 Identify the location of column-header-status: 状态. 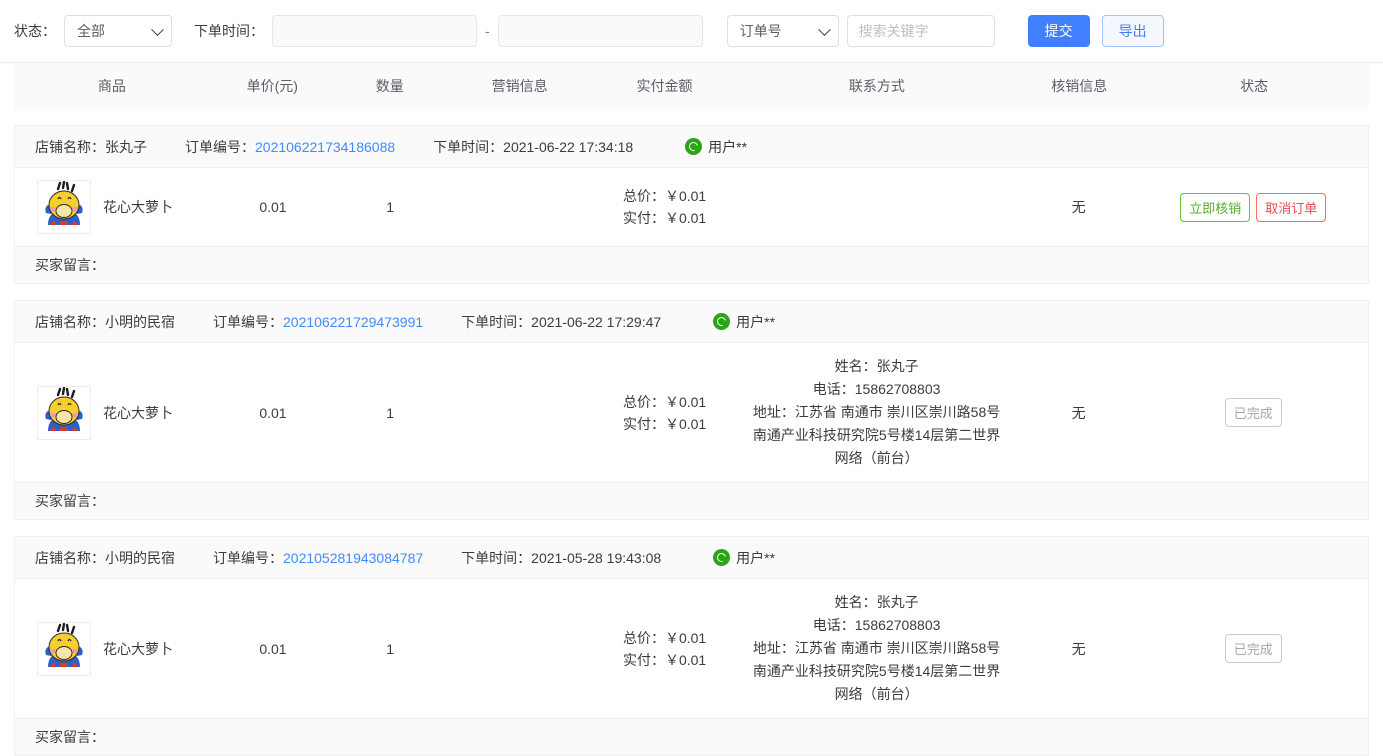
(1254, 86).